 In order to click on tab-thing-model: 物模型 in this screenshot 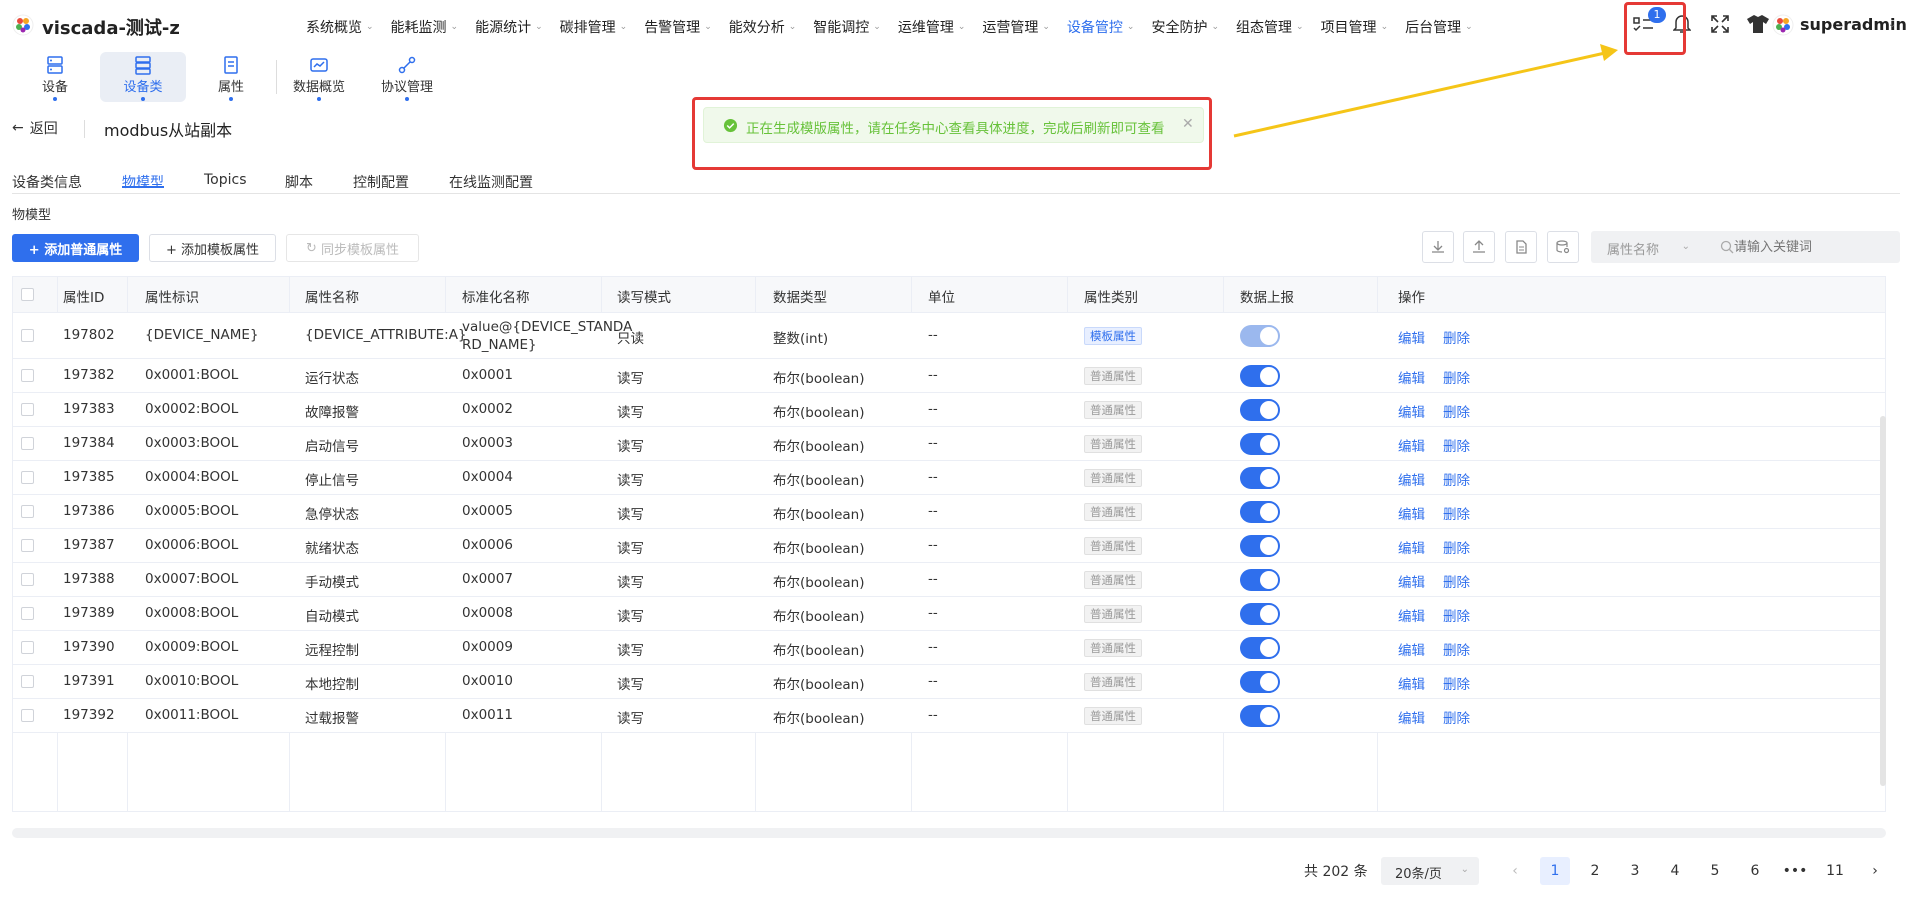, I will do `click(143, 182)`.